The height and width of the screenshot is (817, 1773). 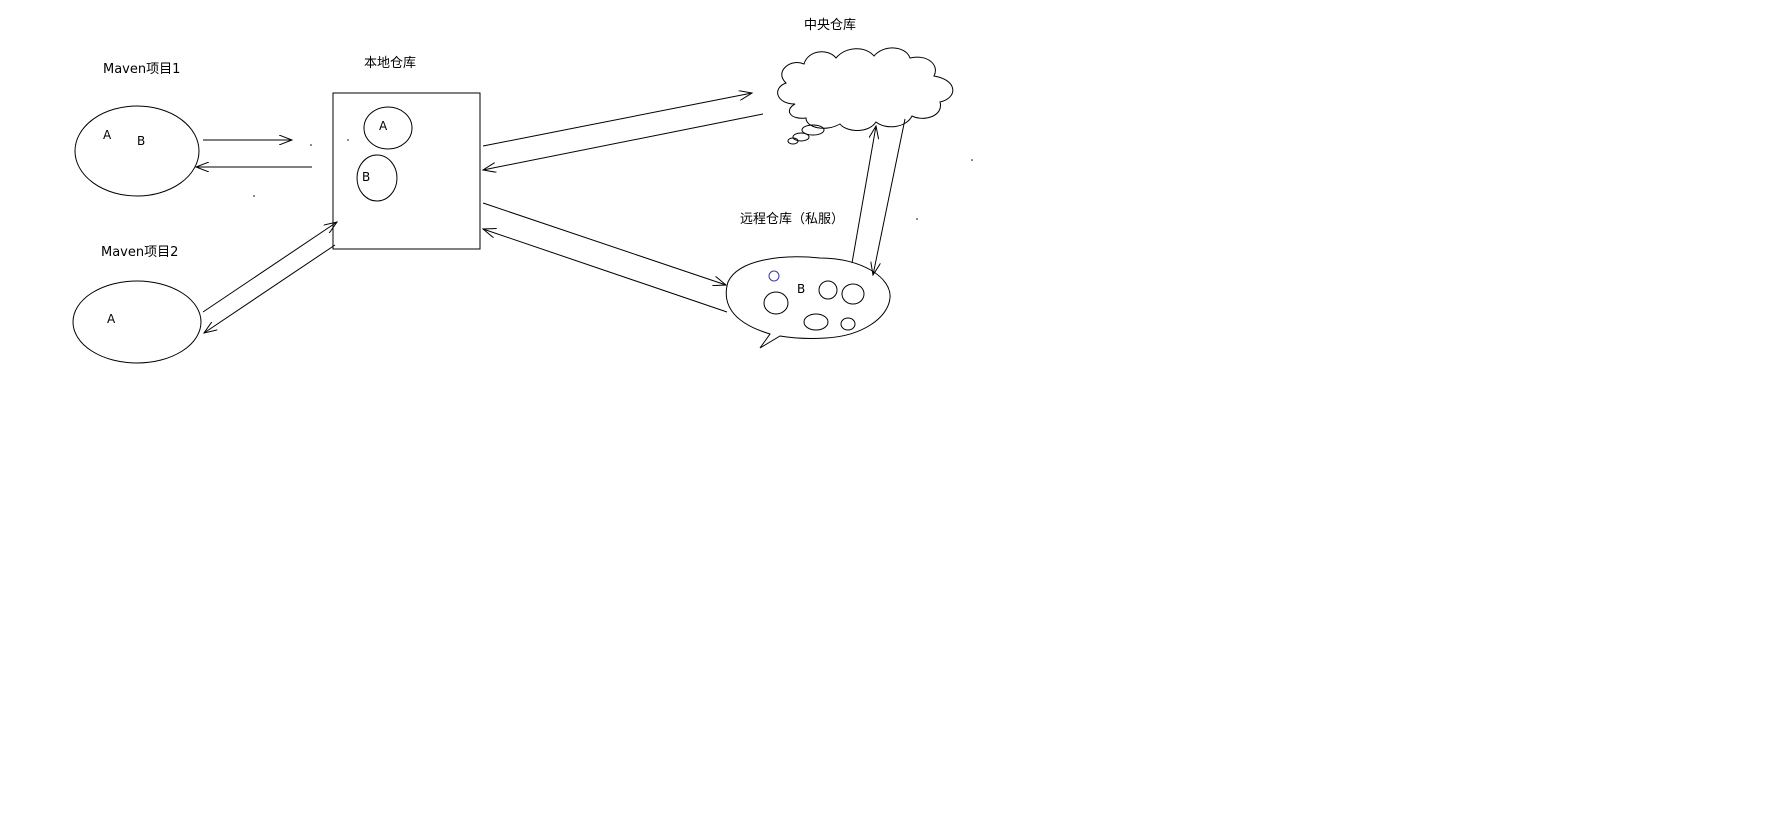 I want to click on central-repo-cloud, so click(x=865, y=96).